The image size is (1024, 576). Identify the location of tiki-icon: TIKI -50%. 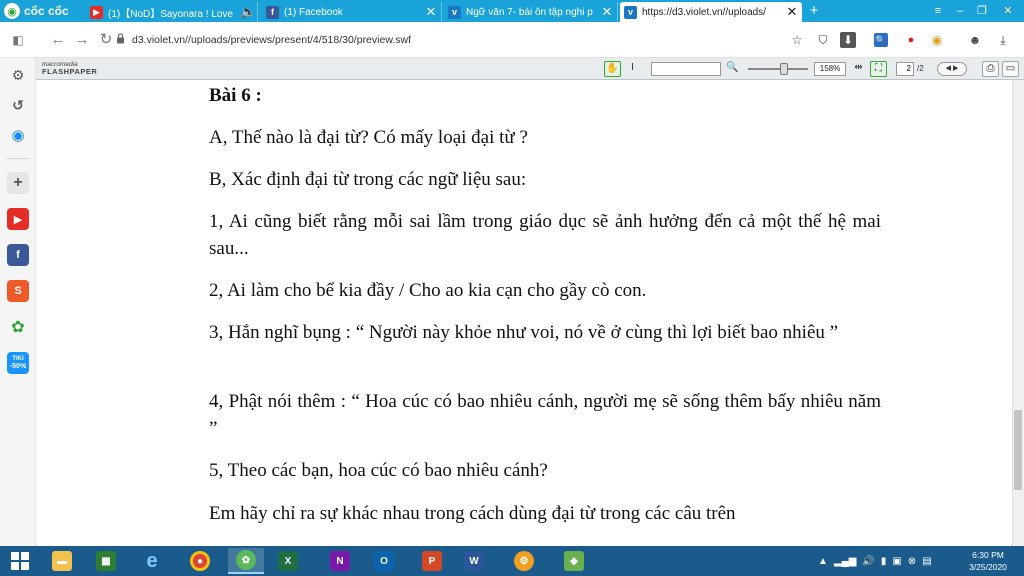
(18, 363).